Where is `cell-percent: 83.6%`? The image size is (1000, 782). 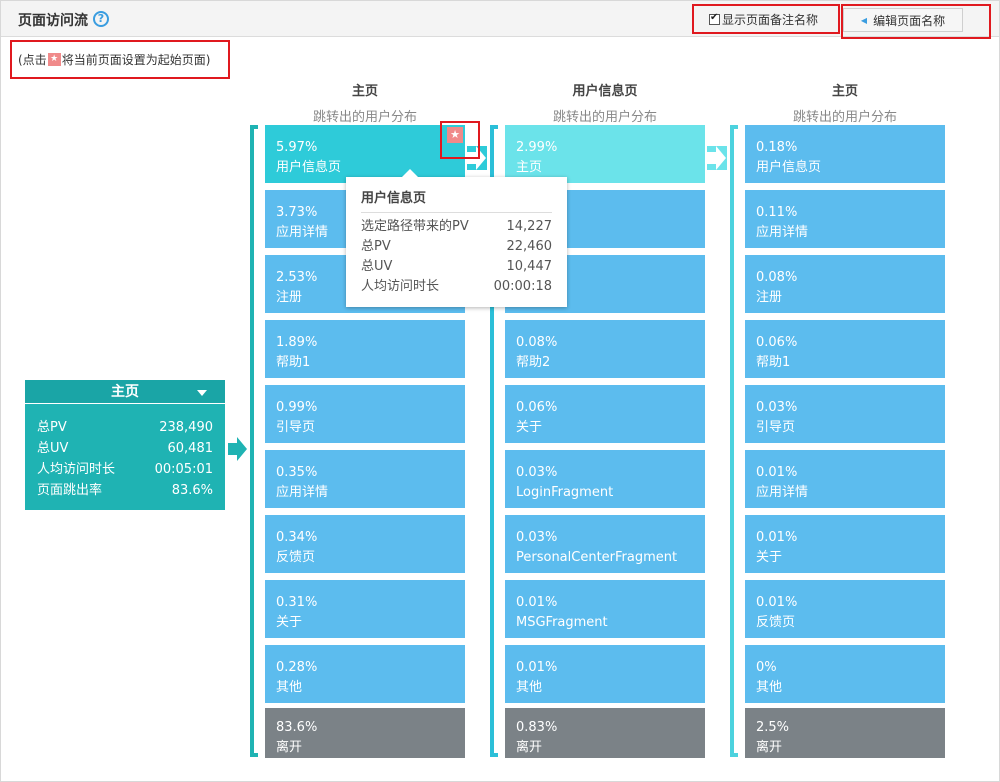
cell-percent: 83.6% is located at coordinates (297, 727).